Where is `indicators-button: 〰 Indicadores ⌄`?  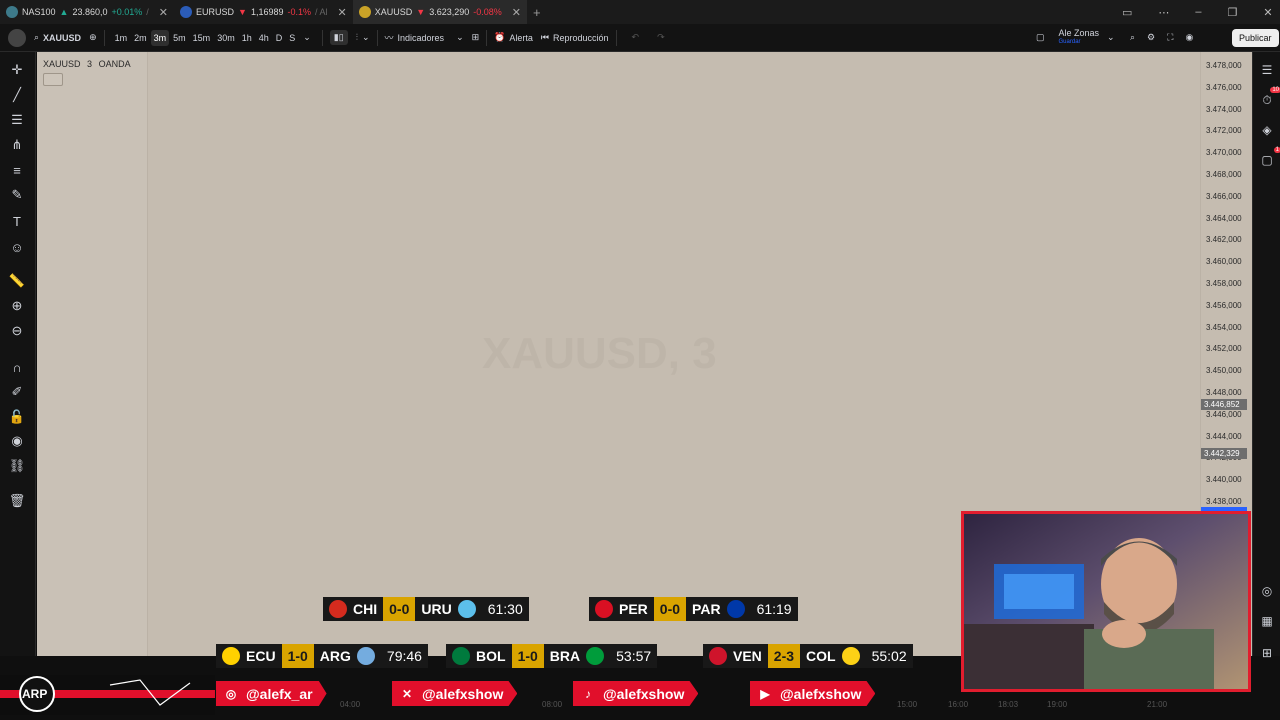
indicators-button: 〰 Indicadores ⌄ is located at coordinates (424, 38).